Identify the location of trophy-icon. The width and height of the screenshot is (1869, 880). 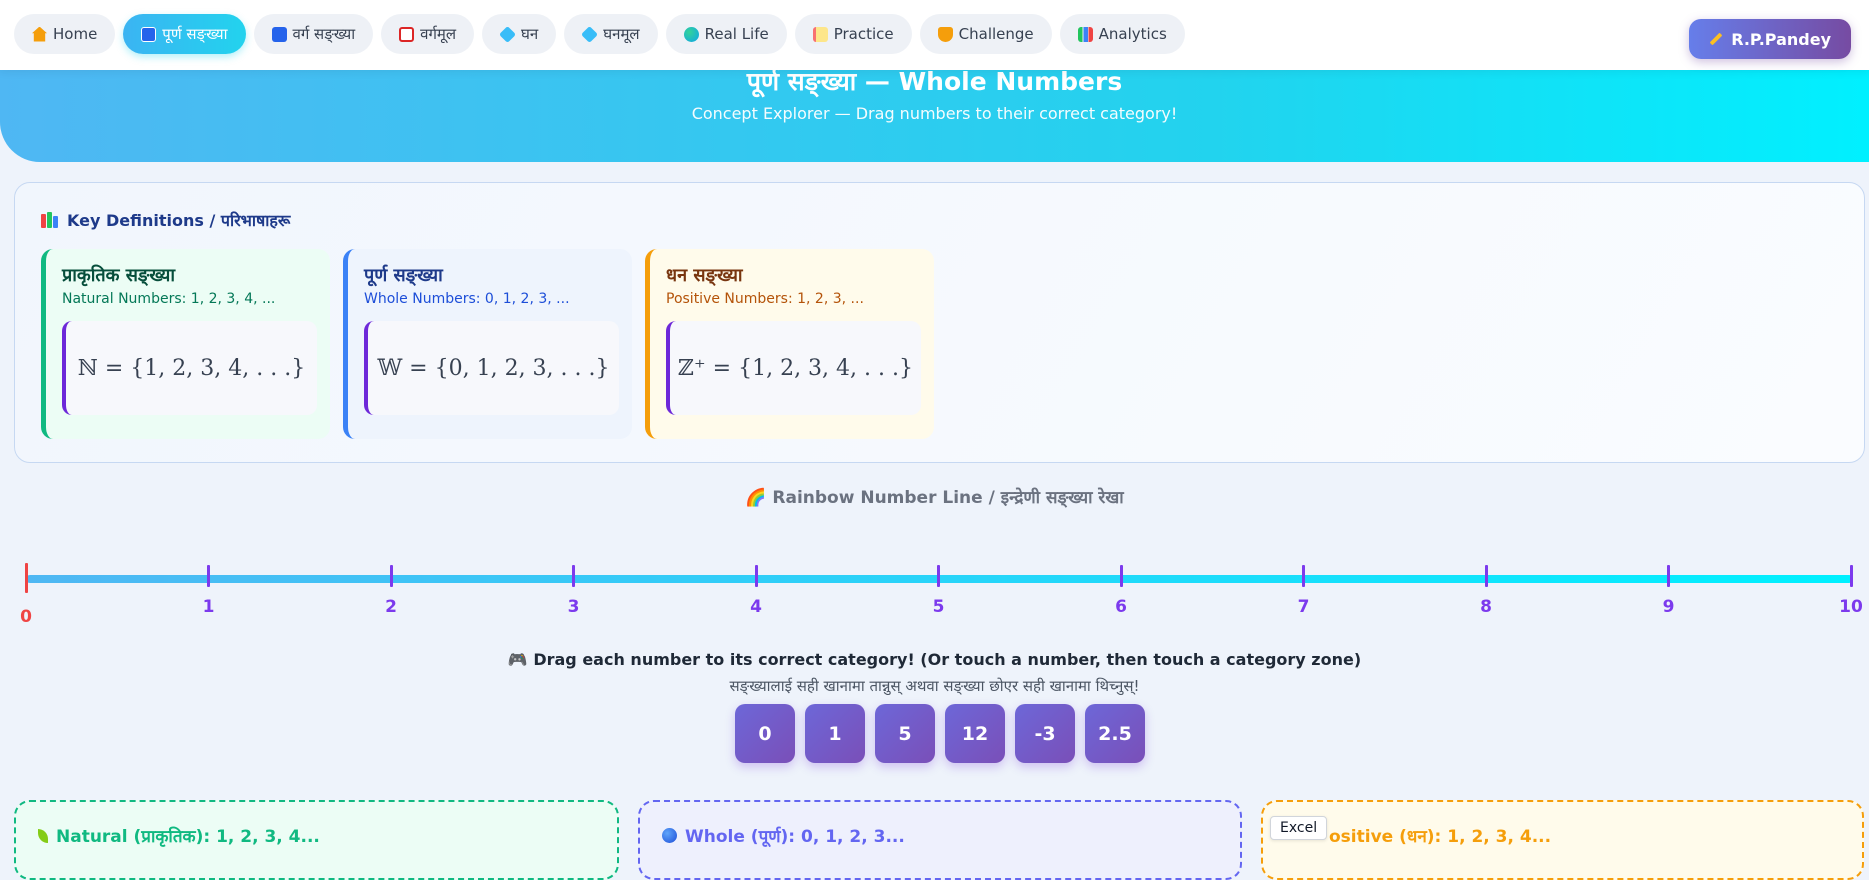
(945, 34).